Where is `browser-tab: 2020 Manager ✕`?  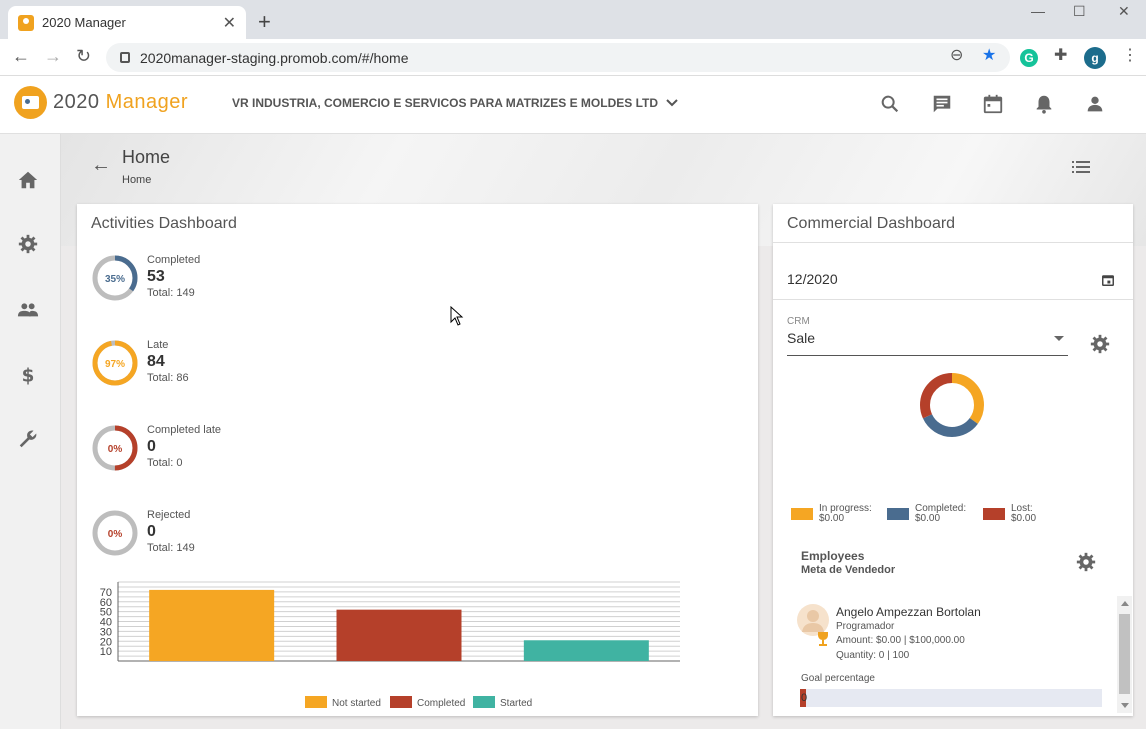
browser-tab: 2020 Manager ✕ is located at coordinates (127, 22).